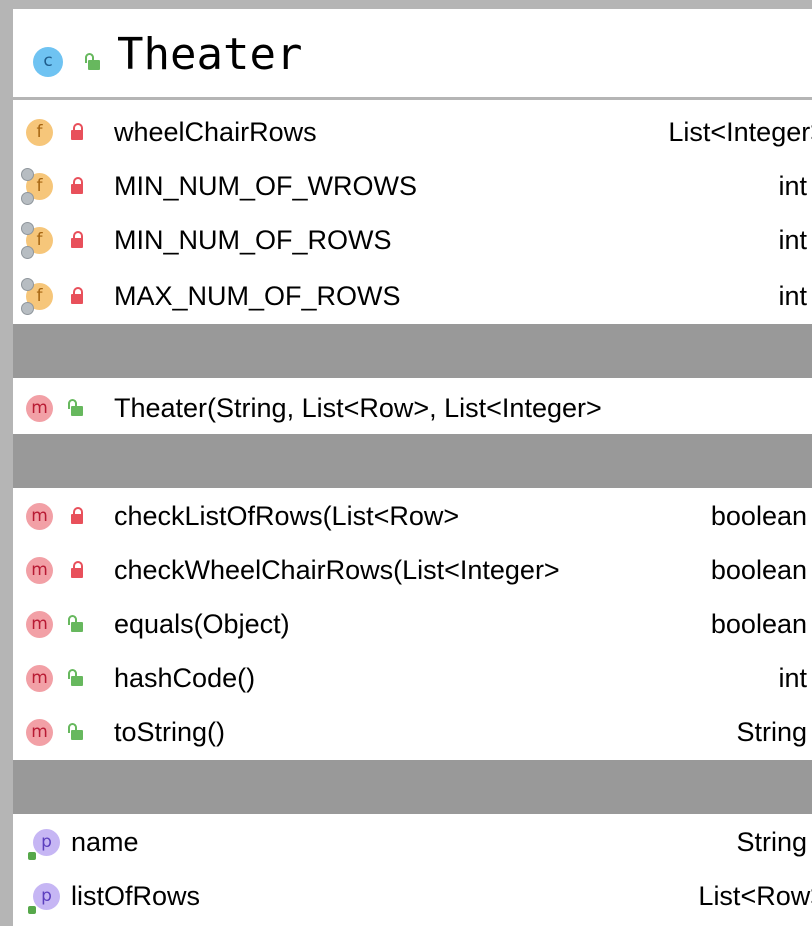  Describe the element at coordinates (792, 678) in the screenshot. I see `method-return-type: int` at that location.